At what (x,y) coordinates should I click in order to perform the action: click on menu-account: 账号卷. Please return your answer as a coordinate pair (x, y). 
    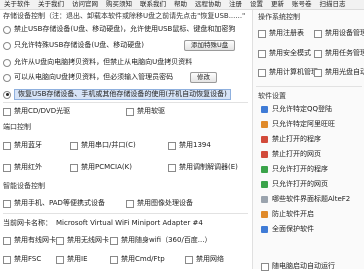
    Looking at the image, I should click on (302, 4).